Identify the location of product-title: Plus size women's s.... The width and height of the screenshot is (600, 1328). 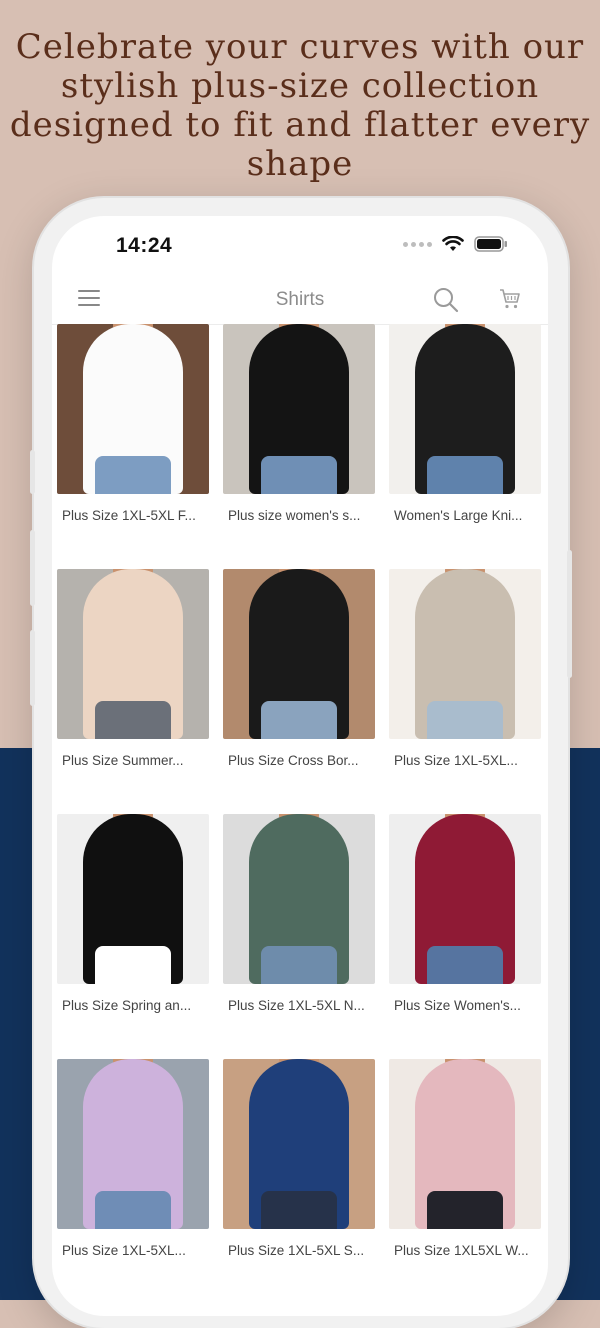
(300, 515).